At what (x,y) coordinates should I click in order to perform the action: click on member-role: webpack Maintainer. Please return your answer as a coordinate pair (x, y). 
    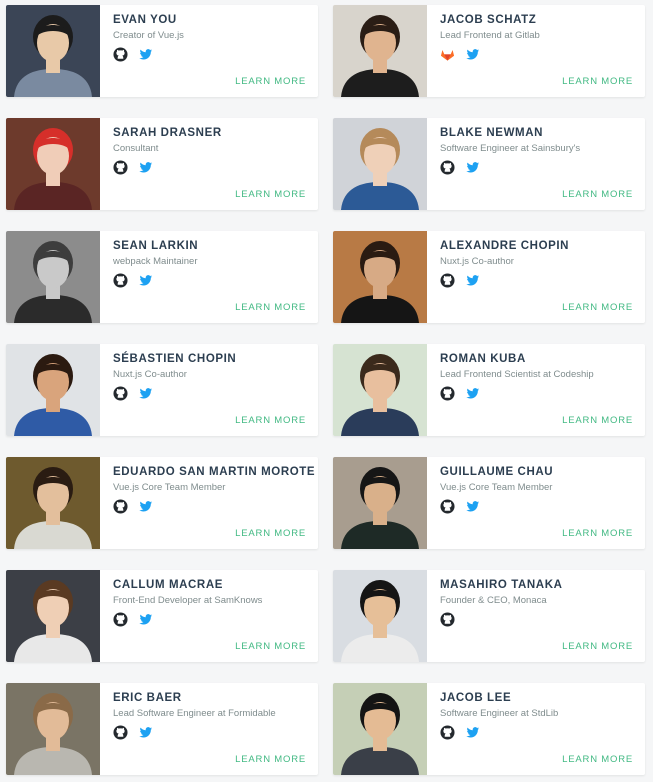
    Looking at the image, I should click on (155, 261).